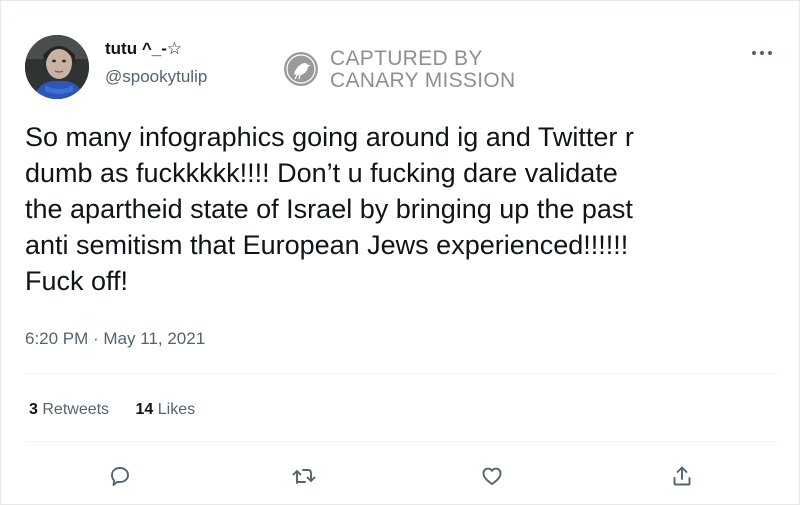 The height and width of the screenshot is (505, 800). Describe the element at coordinates (123, 410) in the screenshot. I see `engagement-stats: 3 Retweets 14 Likes` at that location.